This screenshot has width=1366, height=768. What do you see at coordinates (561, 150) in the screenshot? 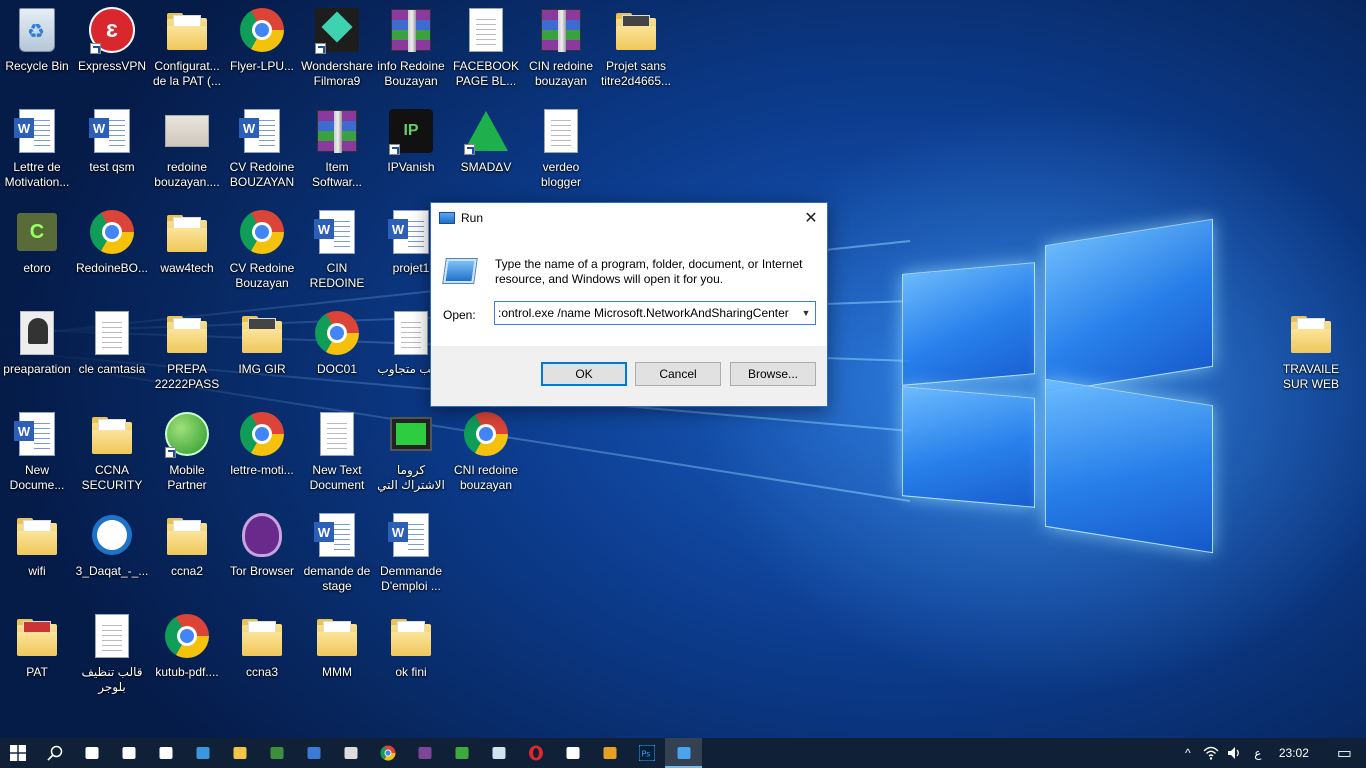
I see `desktop-icon: verdeo blogger` at bounding box center [561, 150].